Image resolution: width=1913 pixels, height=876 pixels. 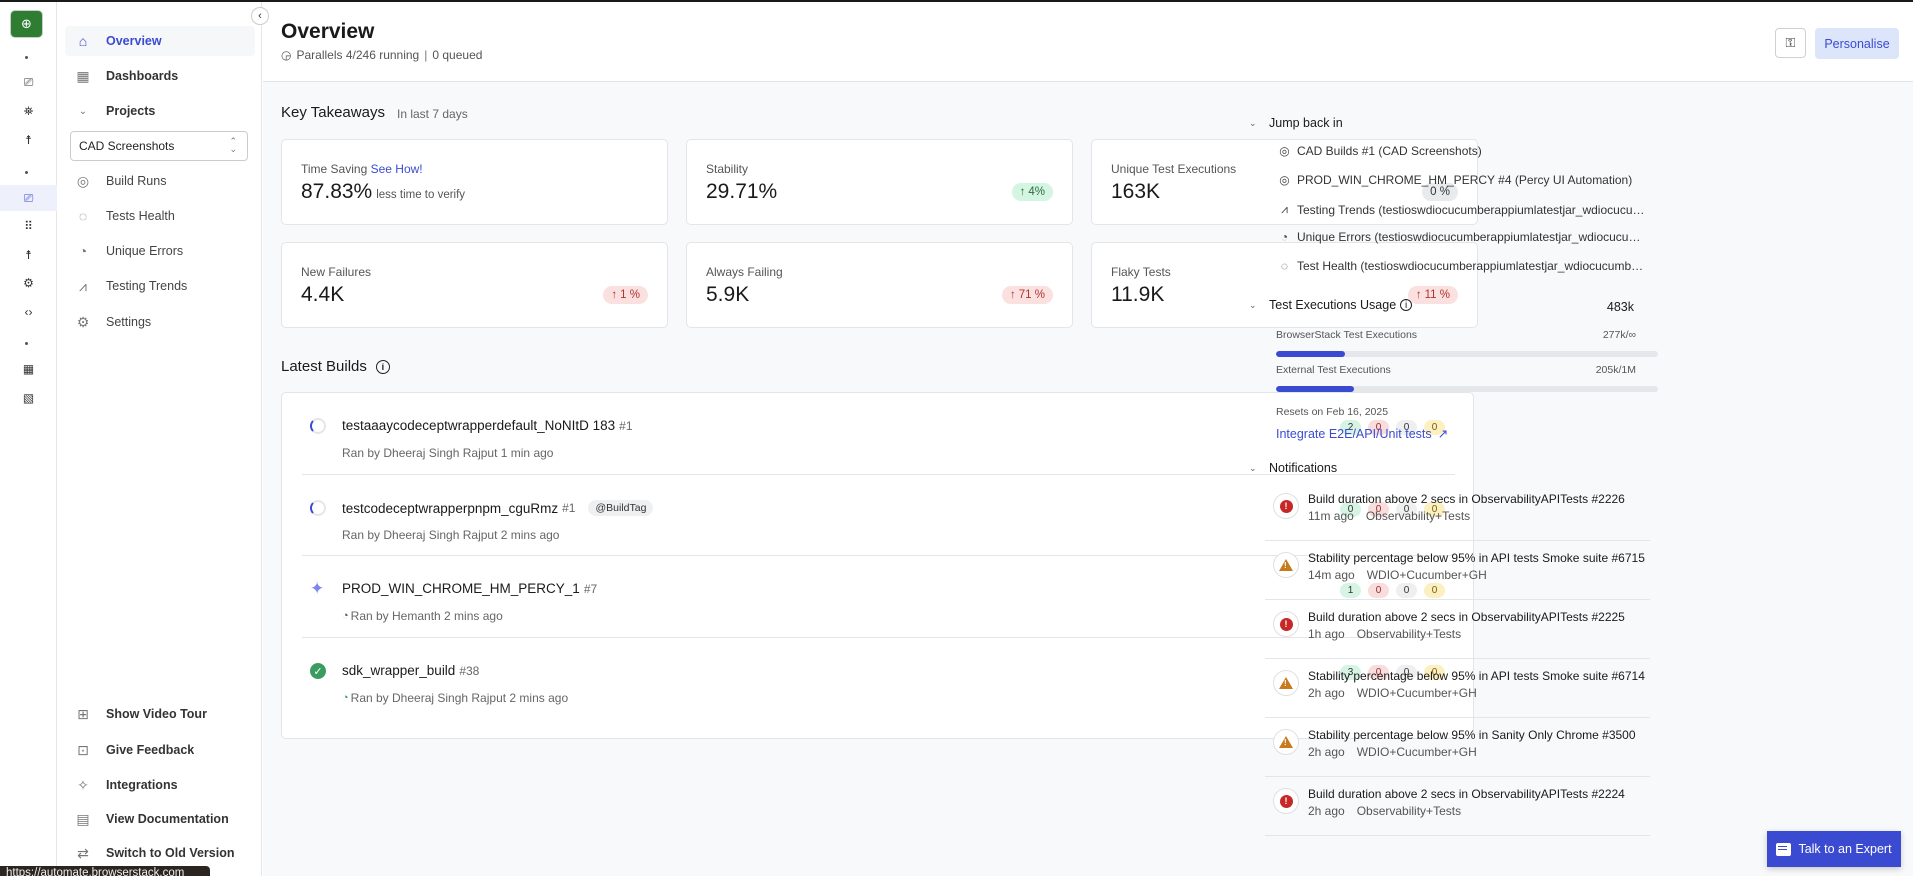 I want to click on sidebar-item-dashboards: ▦ Dashboards, so click(x=160, y=76).